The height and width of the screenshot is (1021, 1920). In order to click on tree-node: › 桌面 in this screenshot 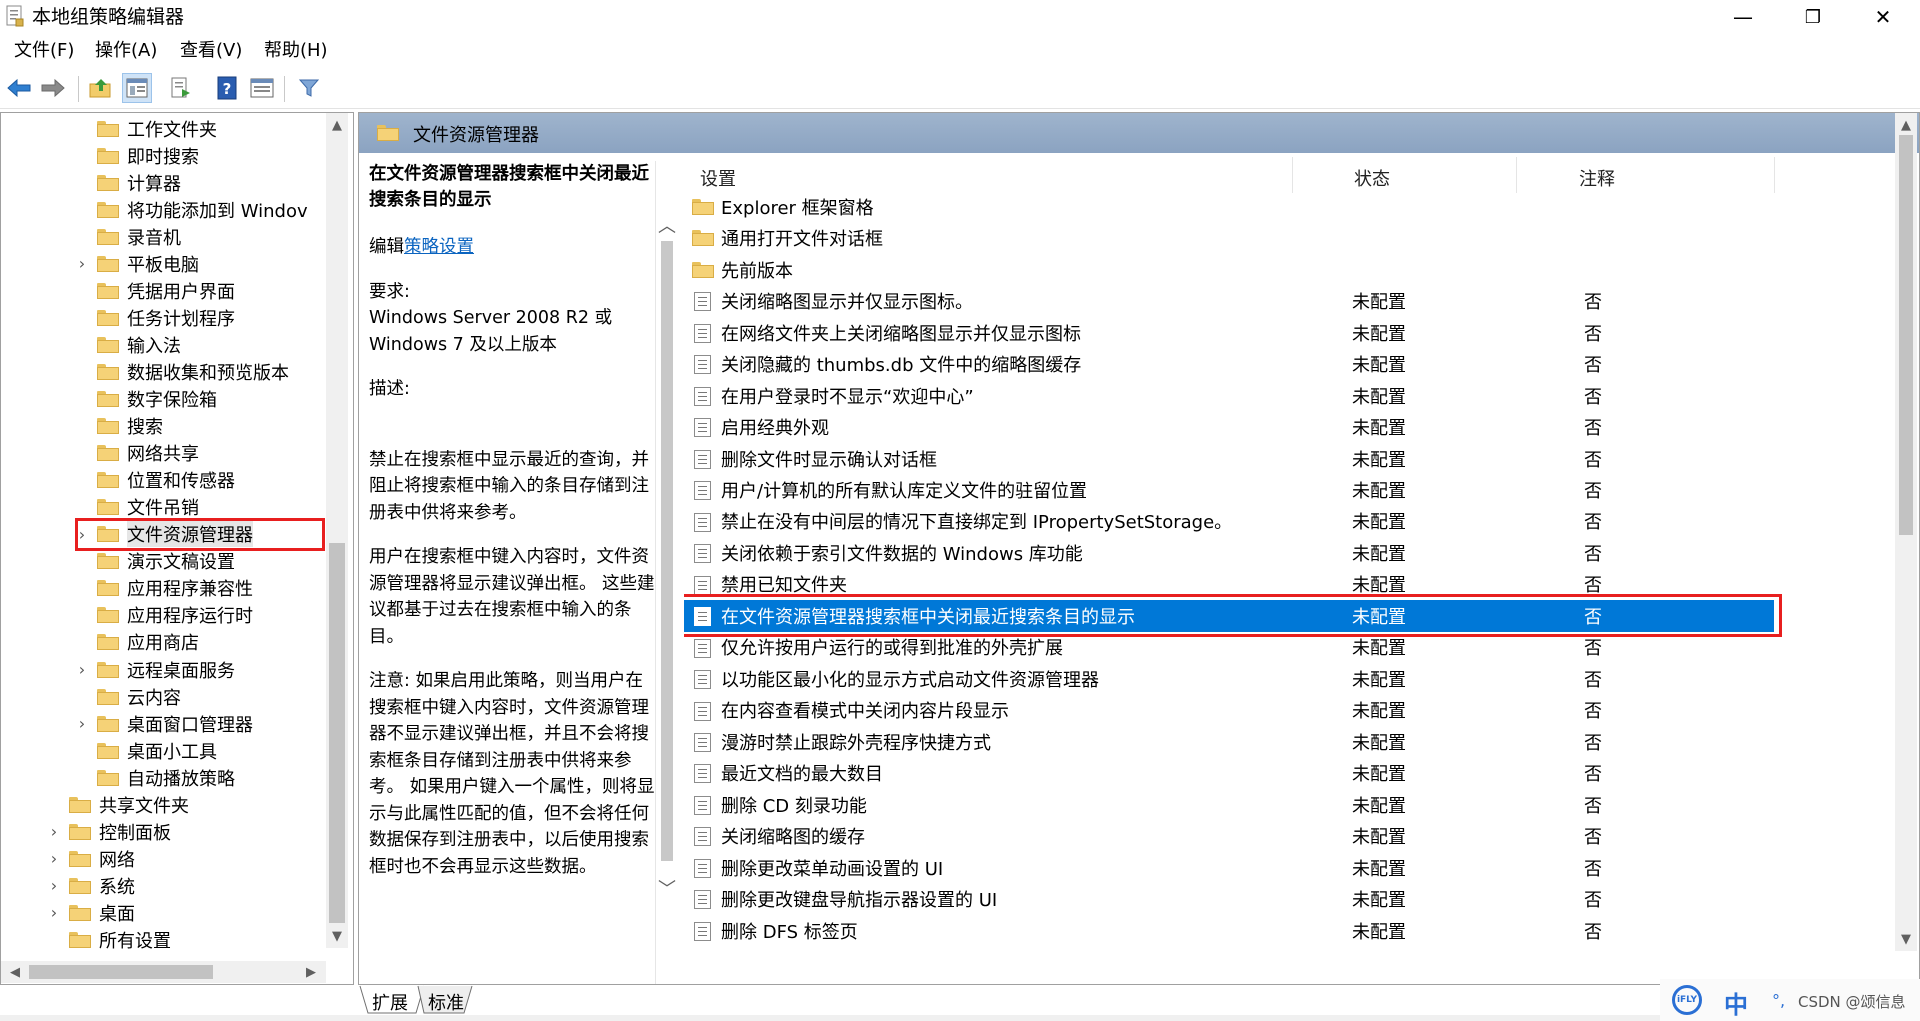, I will do `click(68, 912)`.